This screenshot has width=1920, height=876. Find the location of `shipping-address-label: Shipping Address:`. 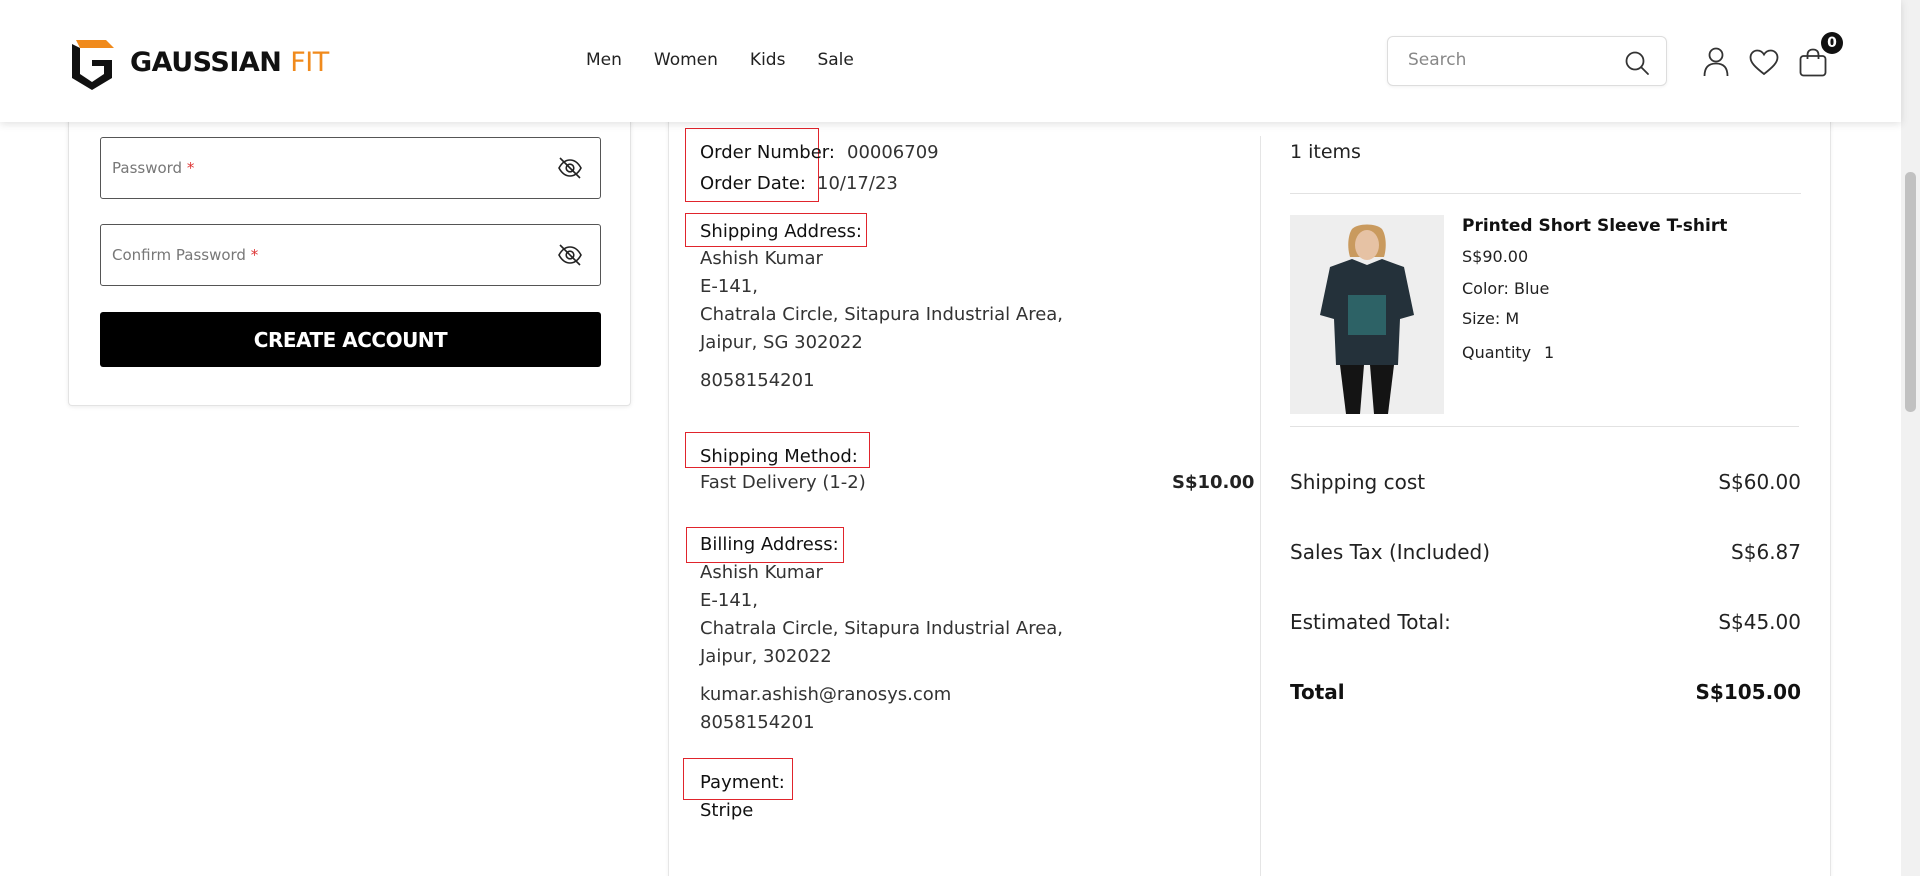

shipping-address-label: Shipping Address: is located at coordinates (781, 231).